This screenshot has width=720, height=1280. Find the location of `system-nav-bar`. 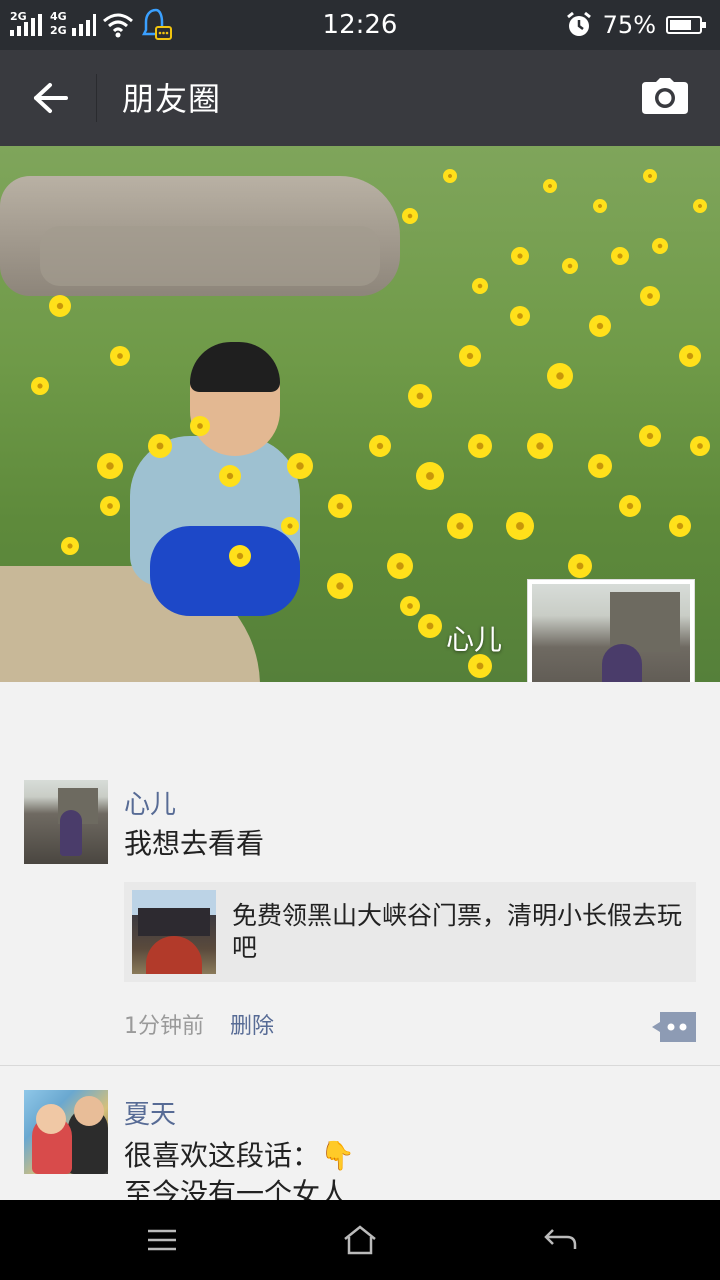

system-nav-bar is located at coordinates (360, 1240).